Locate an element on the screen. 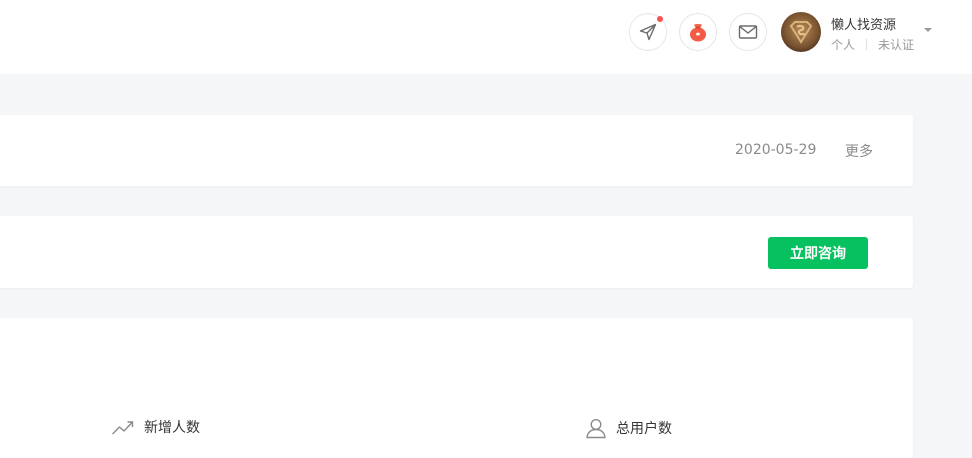 The height and width of the screenshot is (458, 972). avatar-image is located at coordinates (801, 32).